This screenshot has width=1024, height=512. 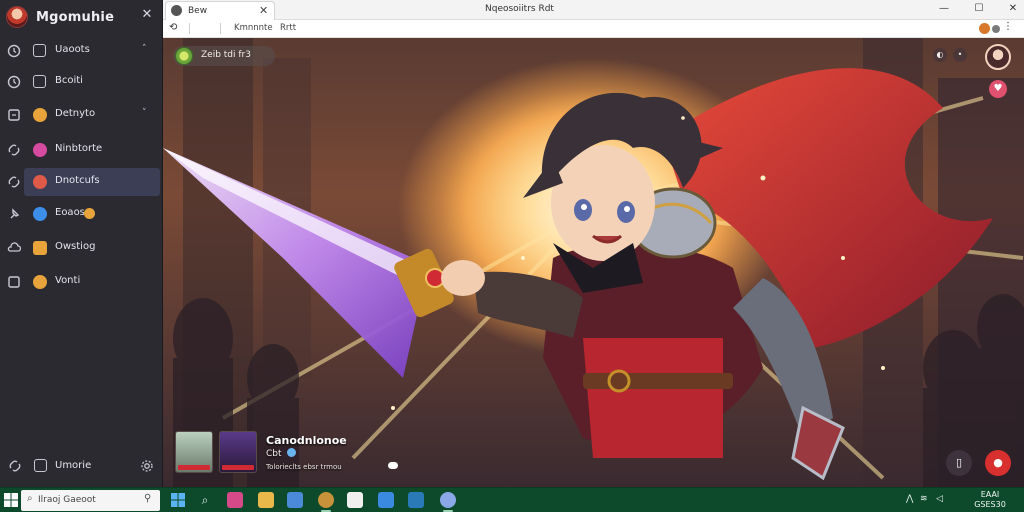 I want to click on tab-favicon-icon, so click(x=176, y=10).